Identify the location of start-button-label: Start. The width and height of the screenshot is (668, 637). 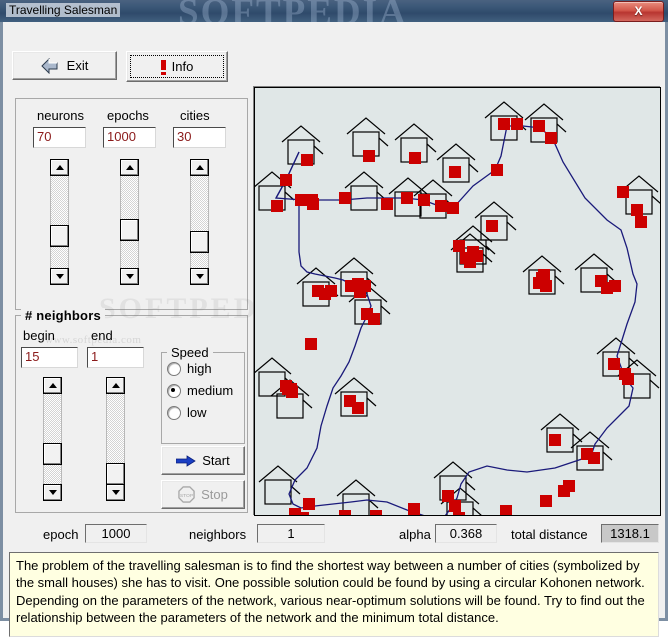
(216, 460).